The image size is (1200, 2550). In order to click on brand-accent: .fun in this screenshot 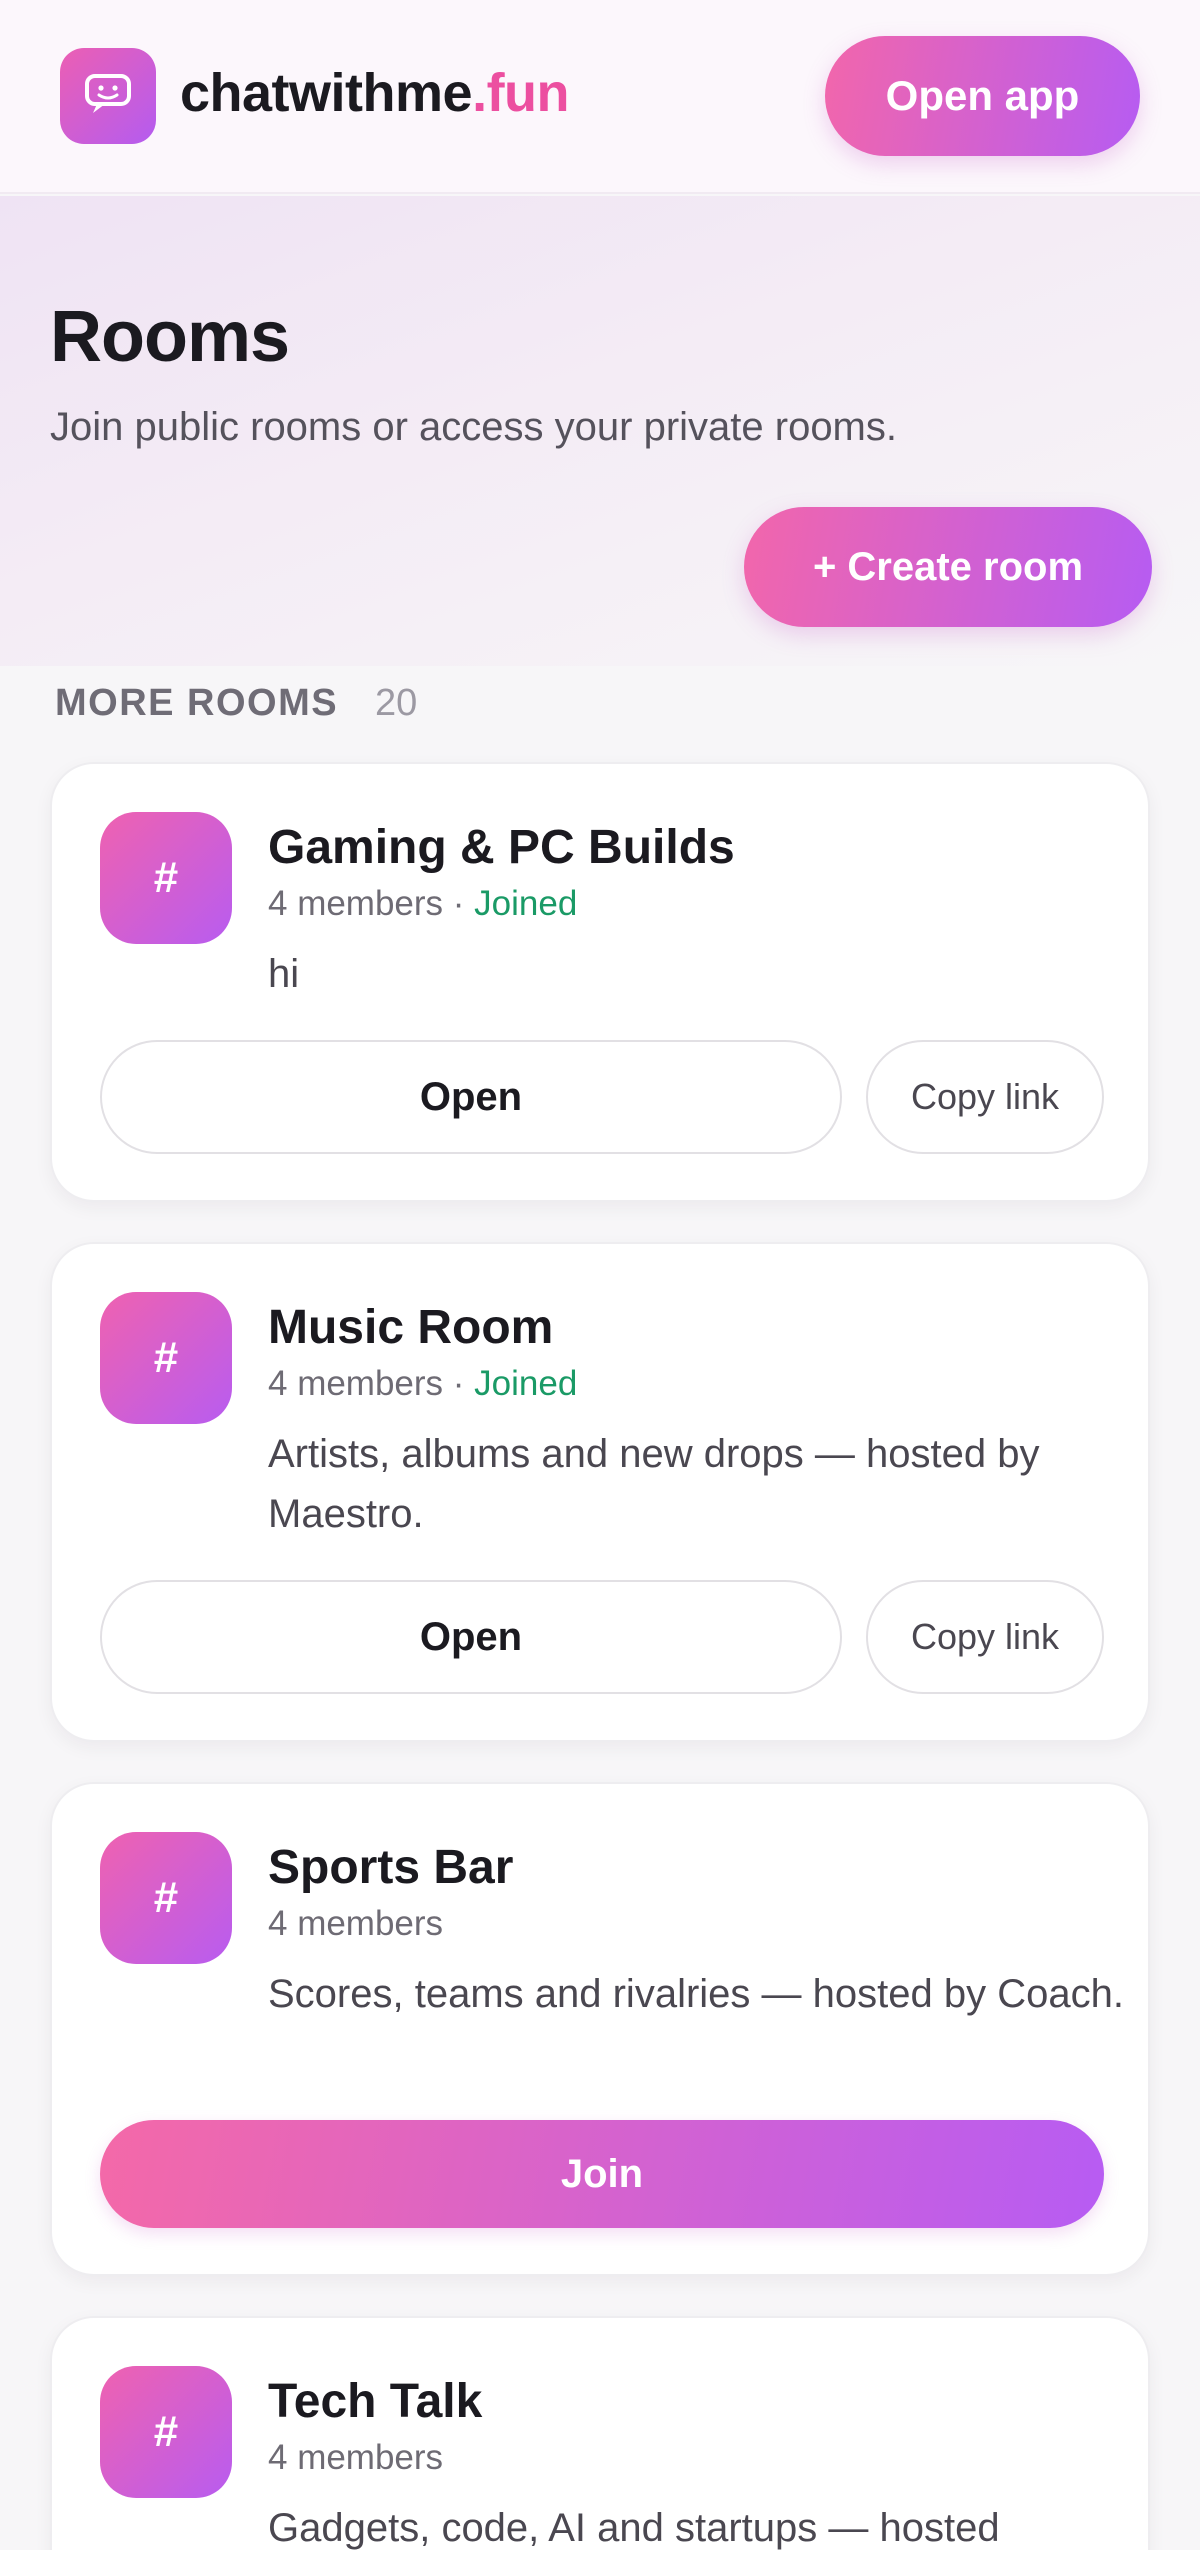, I will do `click(521, 93)`.